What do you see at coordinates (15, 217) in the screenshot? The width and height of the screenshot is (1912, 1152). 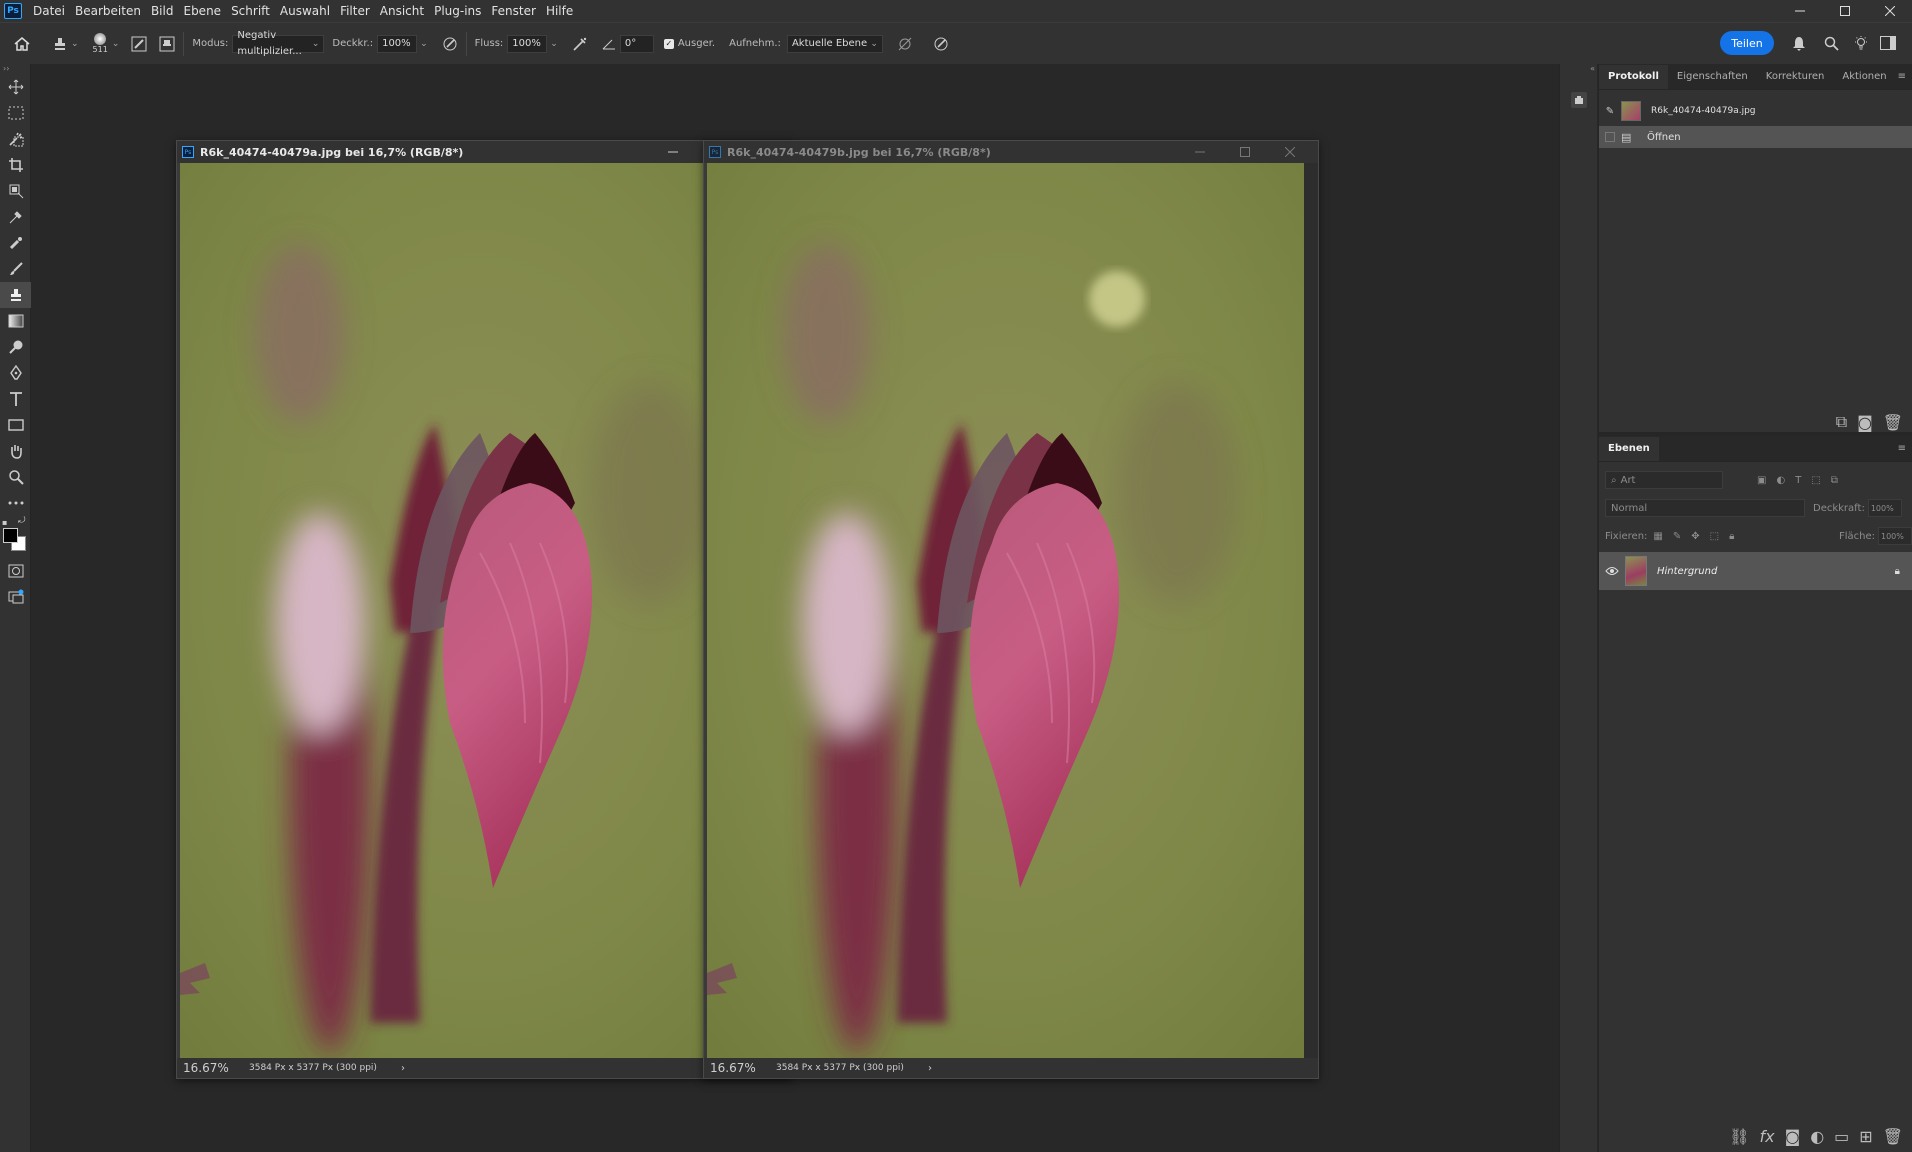 I see `eyedropper-tool-icon` at bounding box center [15, 217].